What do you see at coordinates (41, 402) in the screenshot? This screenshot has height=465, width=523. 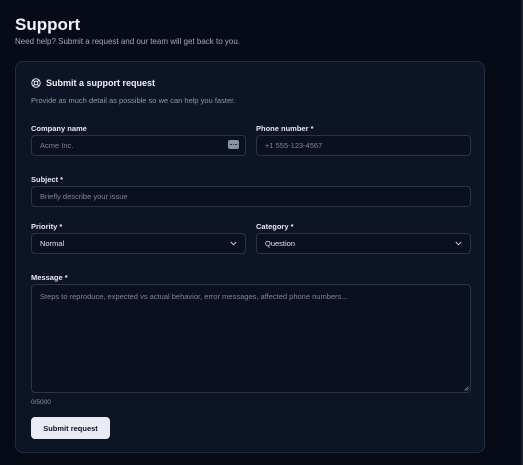 I see `character-counter: 0/5000` at bounding box center [41, 402].